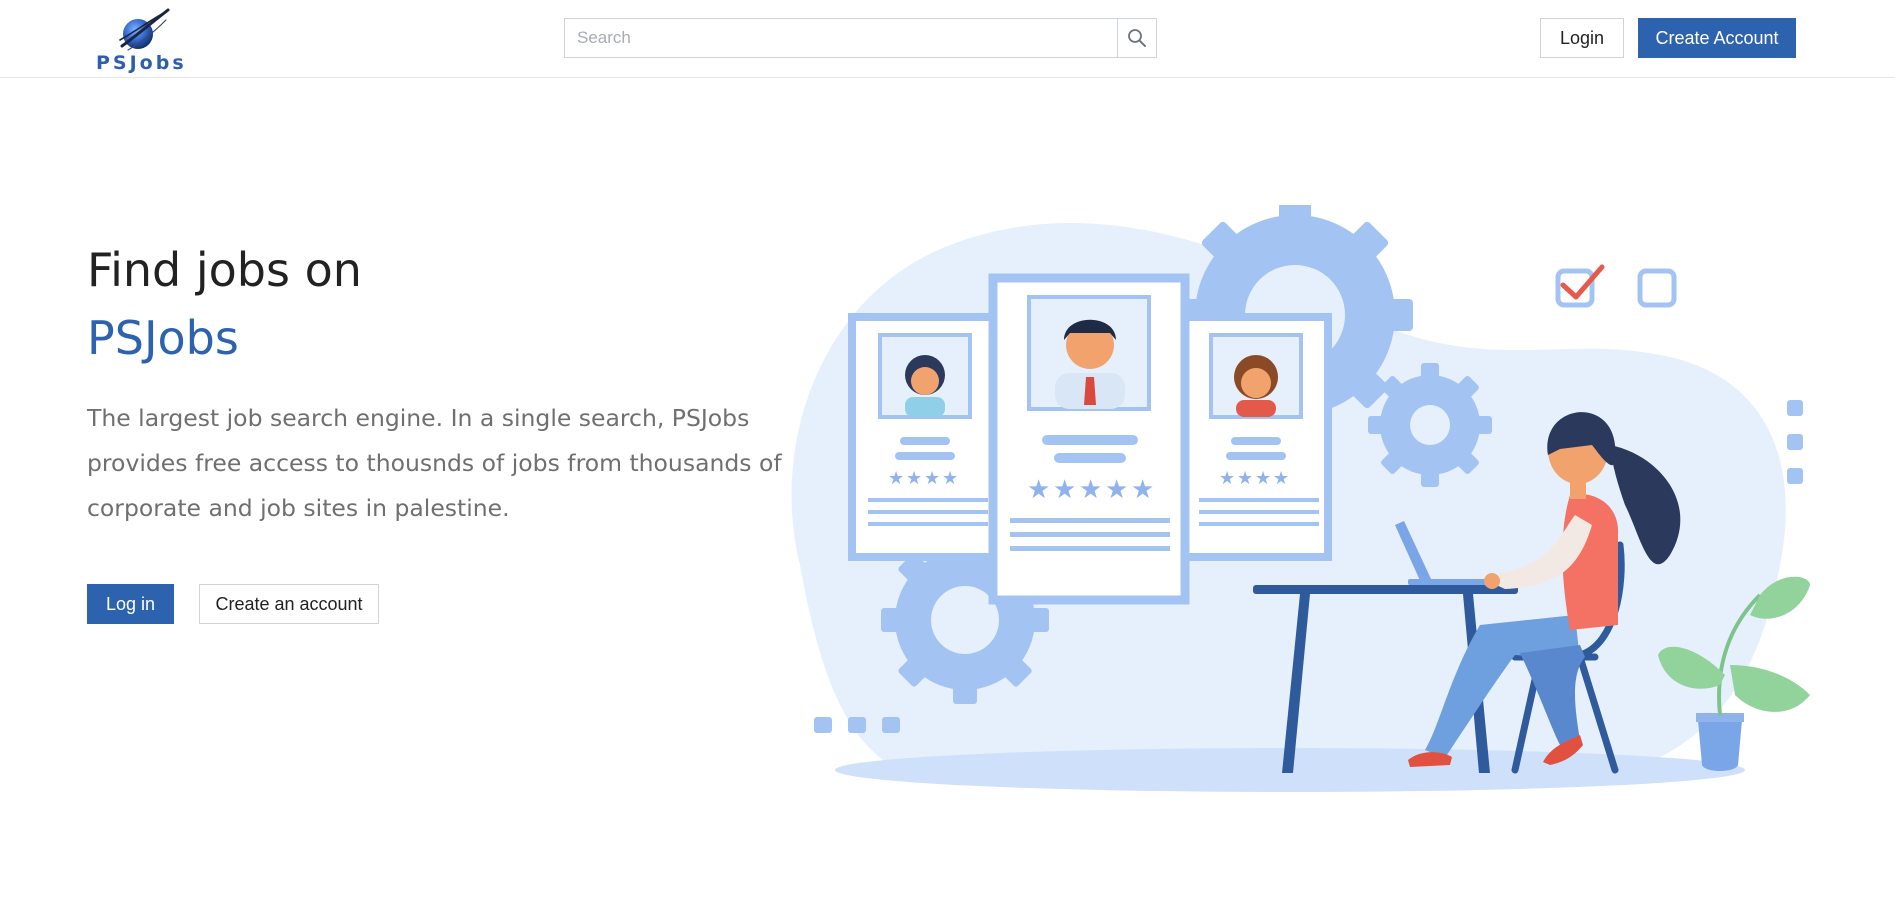 The width and height of the screenshot is (1895, 899). I want to click on site-logo: PSJobs, so click(141, 40).